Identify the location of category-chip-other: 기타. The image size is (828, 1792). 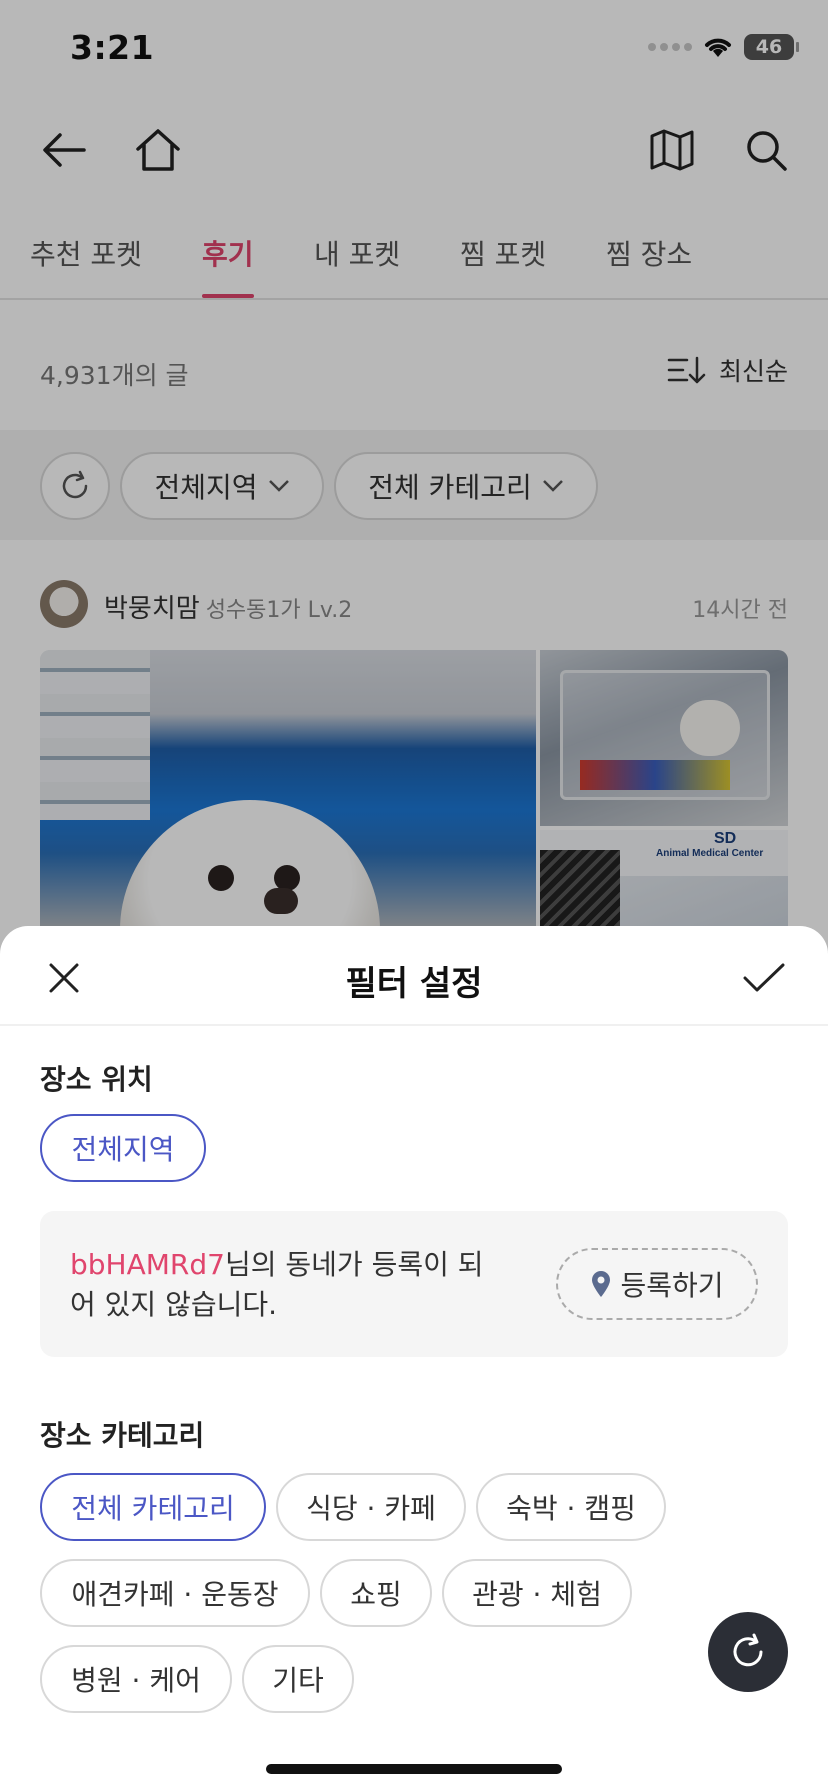
(298, 1679).